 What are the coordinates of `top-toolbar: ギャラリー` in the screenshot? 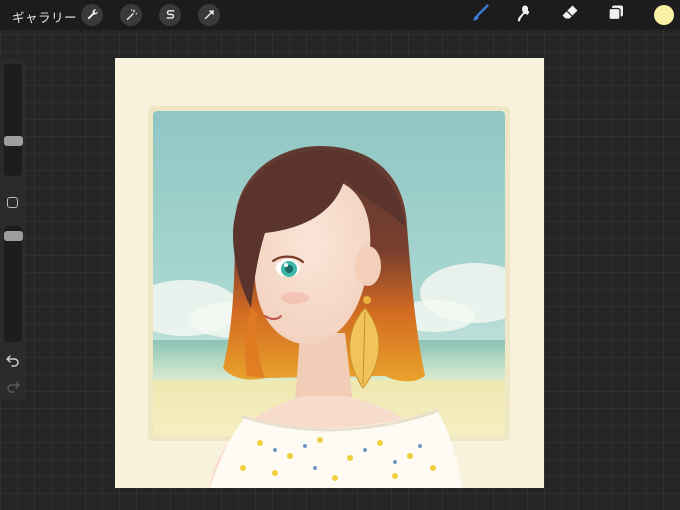 It's located at (340, 15).